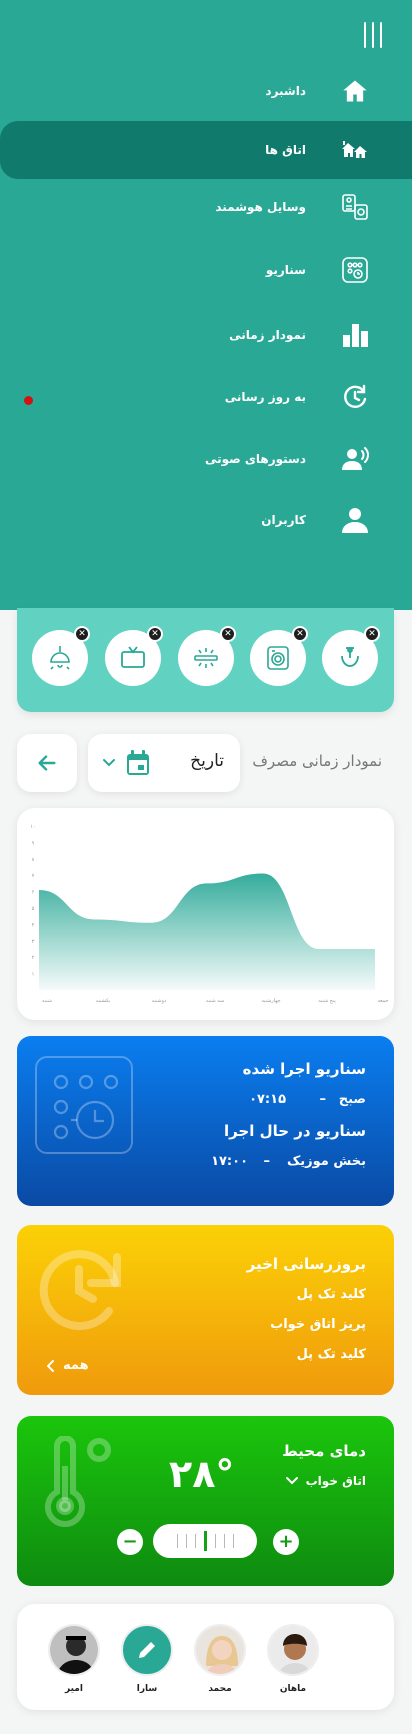  What do you see at coordinates (207, 761) in the screenshot?
I see `date-label: تاریخ` at bounding box center [207, 761].